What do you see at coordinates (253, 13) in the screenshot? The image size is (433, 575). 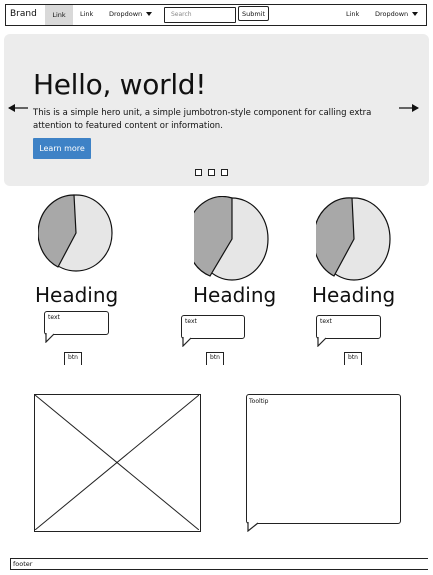 I see `submit-button: Submit` at bounding box center [253, 13].